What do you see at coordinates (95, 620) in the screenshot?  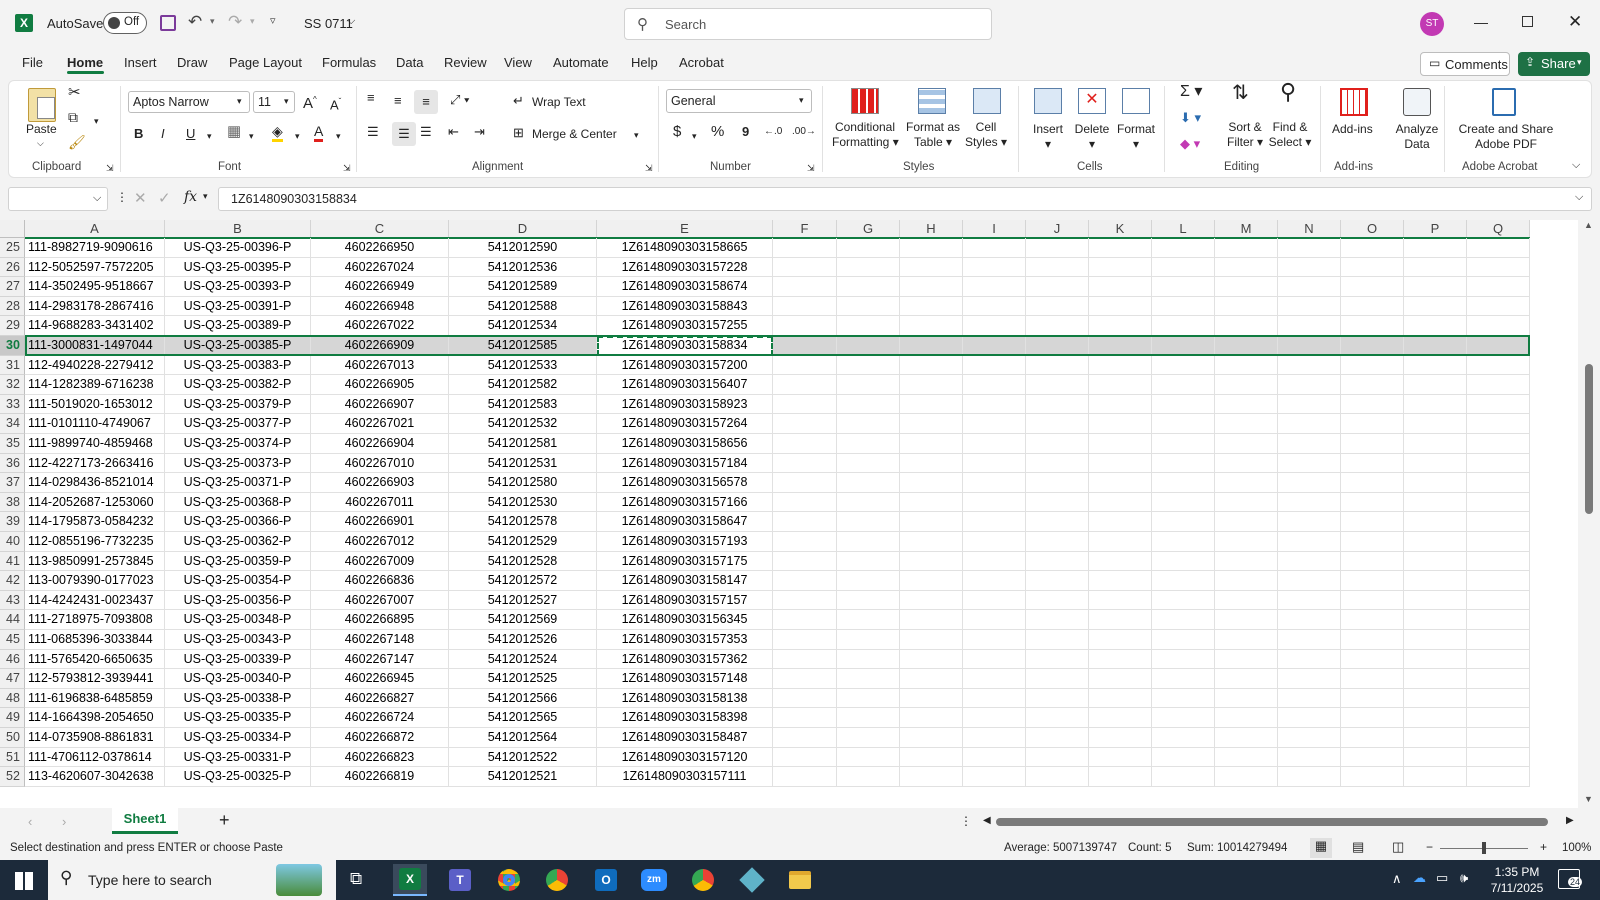 I see `cell-a44: 111-2718975-7093808` at bounding box center [95, 620].